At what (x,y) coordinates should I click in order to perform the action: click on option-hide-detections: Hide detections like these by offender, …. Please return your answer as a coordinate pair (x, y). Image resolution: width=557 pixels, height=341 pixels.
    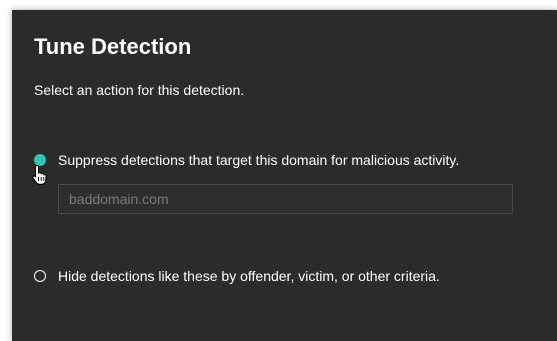
    Looking at the image, I should click on (237, 276).